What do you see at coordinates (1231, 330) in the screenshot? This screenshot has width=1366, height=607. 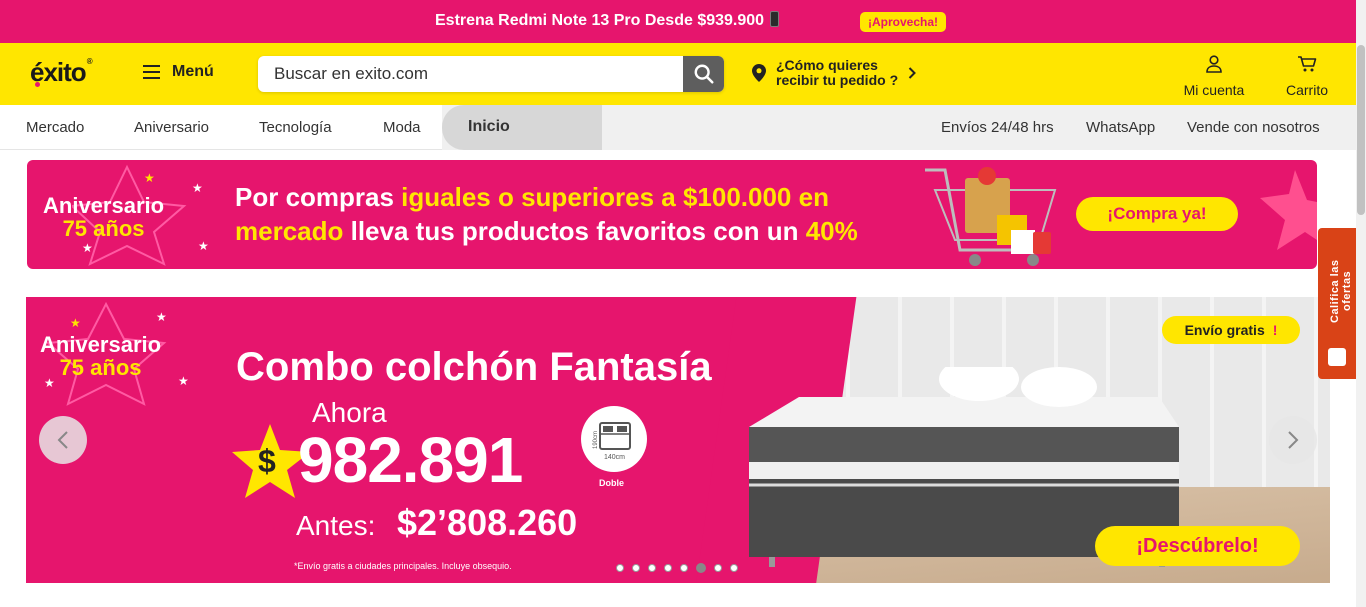 I see `envio-gratis-badge: Envío gratis!` at bounding box center [1231, 330].